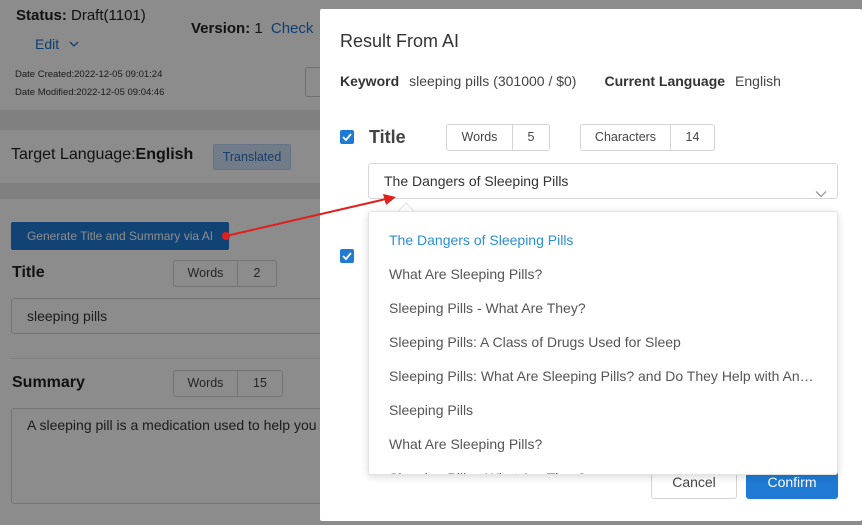 This screenshot has height=525, width=862. Describe the element at coordinates (370, 81) in the screenshot. I see `keyword-label: Keyword` at that location.